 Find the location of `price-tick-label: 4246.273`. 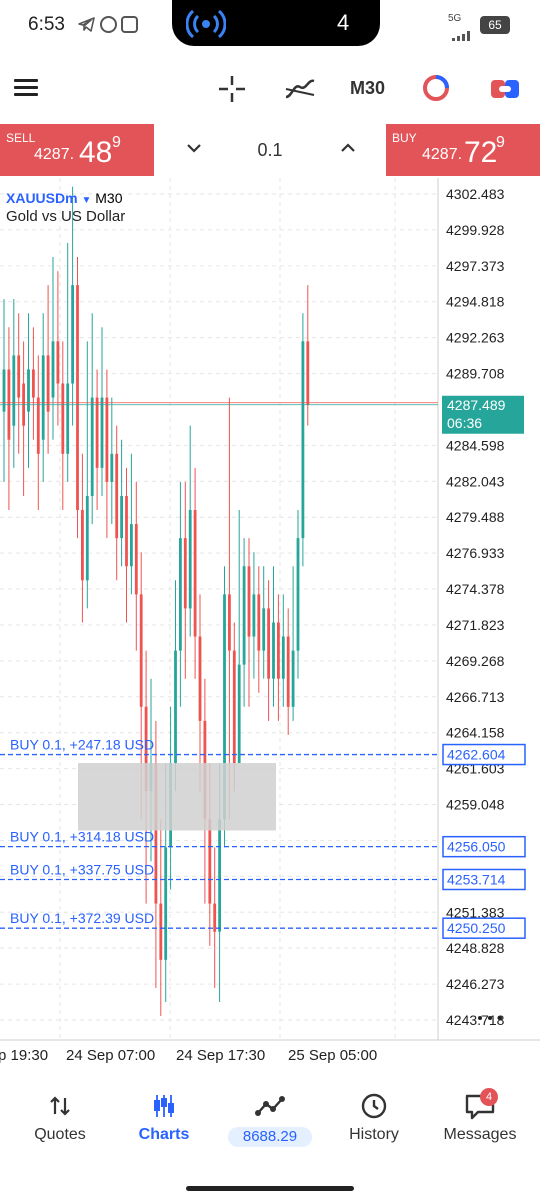

price-tick-label: 4246.273 is located at coordinates (475, 984).